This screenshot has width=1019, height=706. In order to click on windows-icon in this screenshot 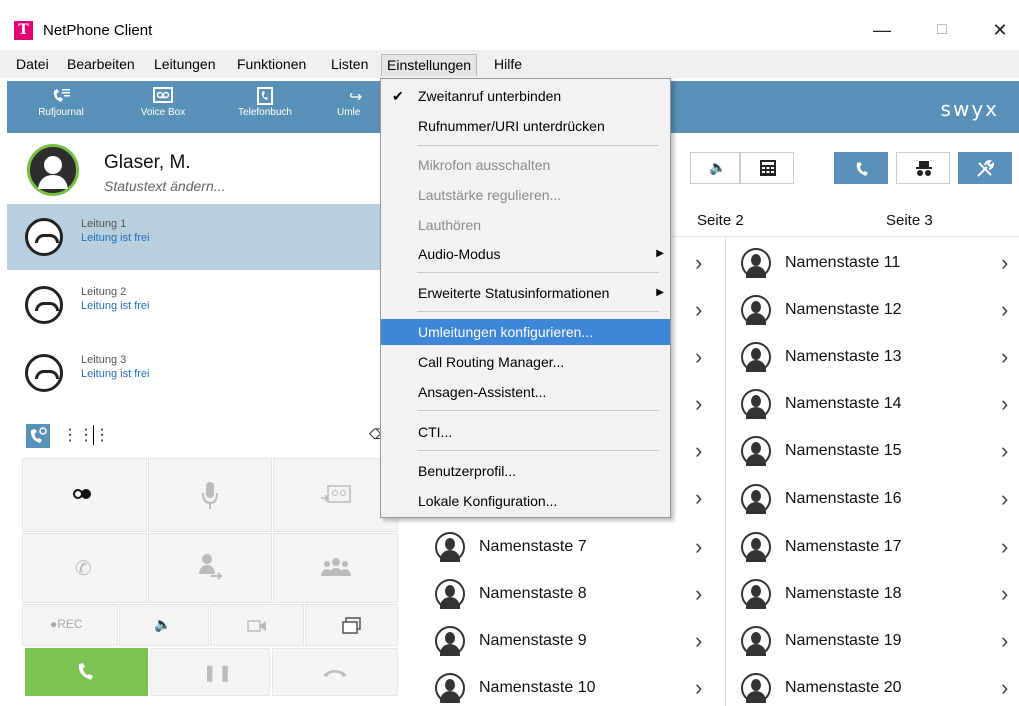, I will do `click(351, 625)`.